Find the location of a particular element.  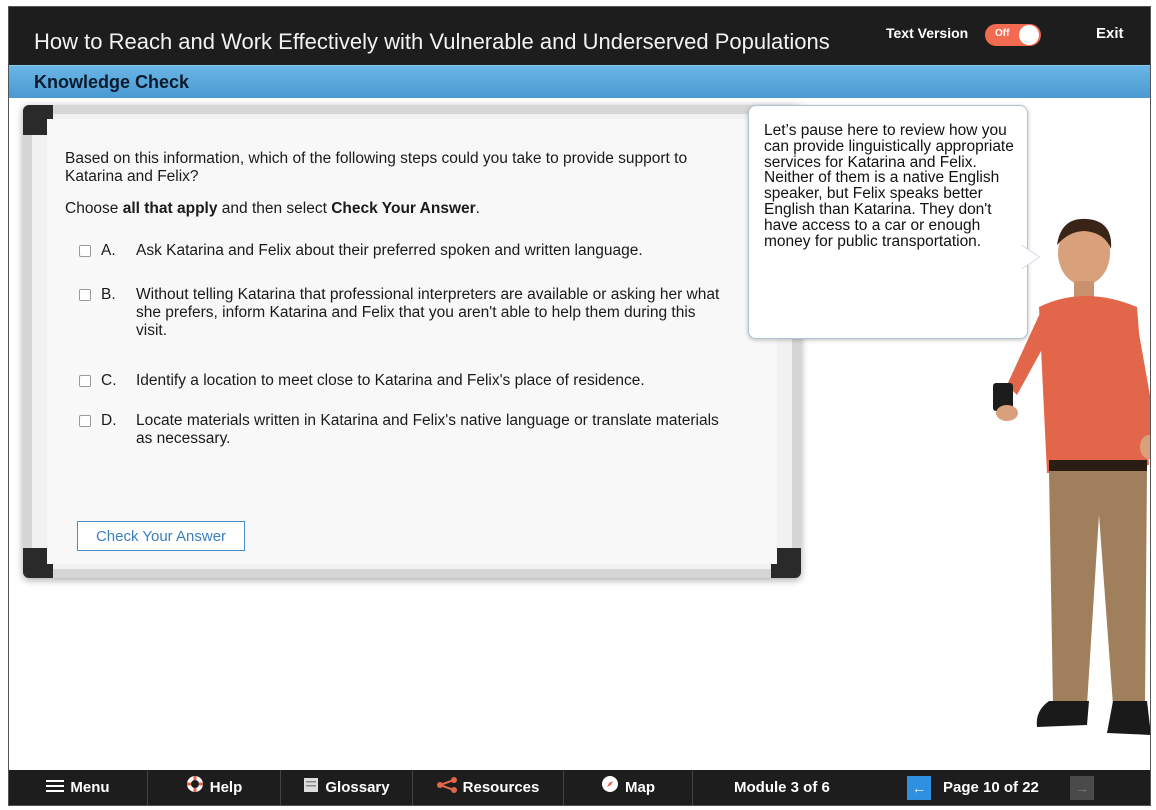

option-letter: D. is located at coordinates (109, 420).